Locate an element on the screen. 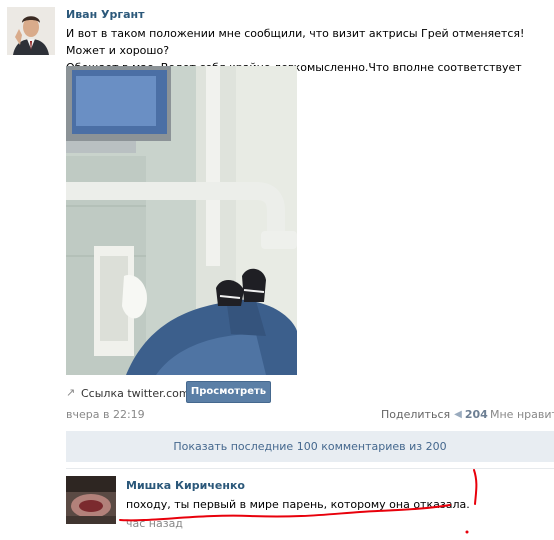 The width and height of the screenshot is (554, 540). link-row: ↗ Ссылка twitter.com is located at coordinates (128, 393).